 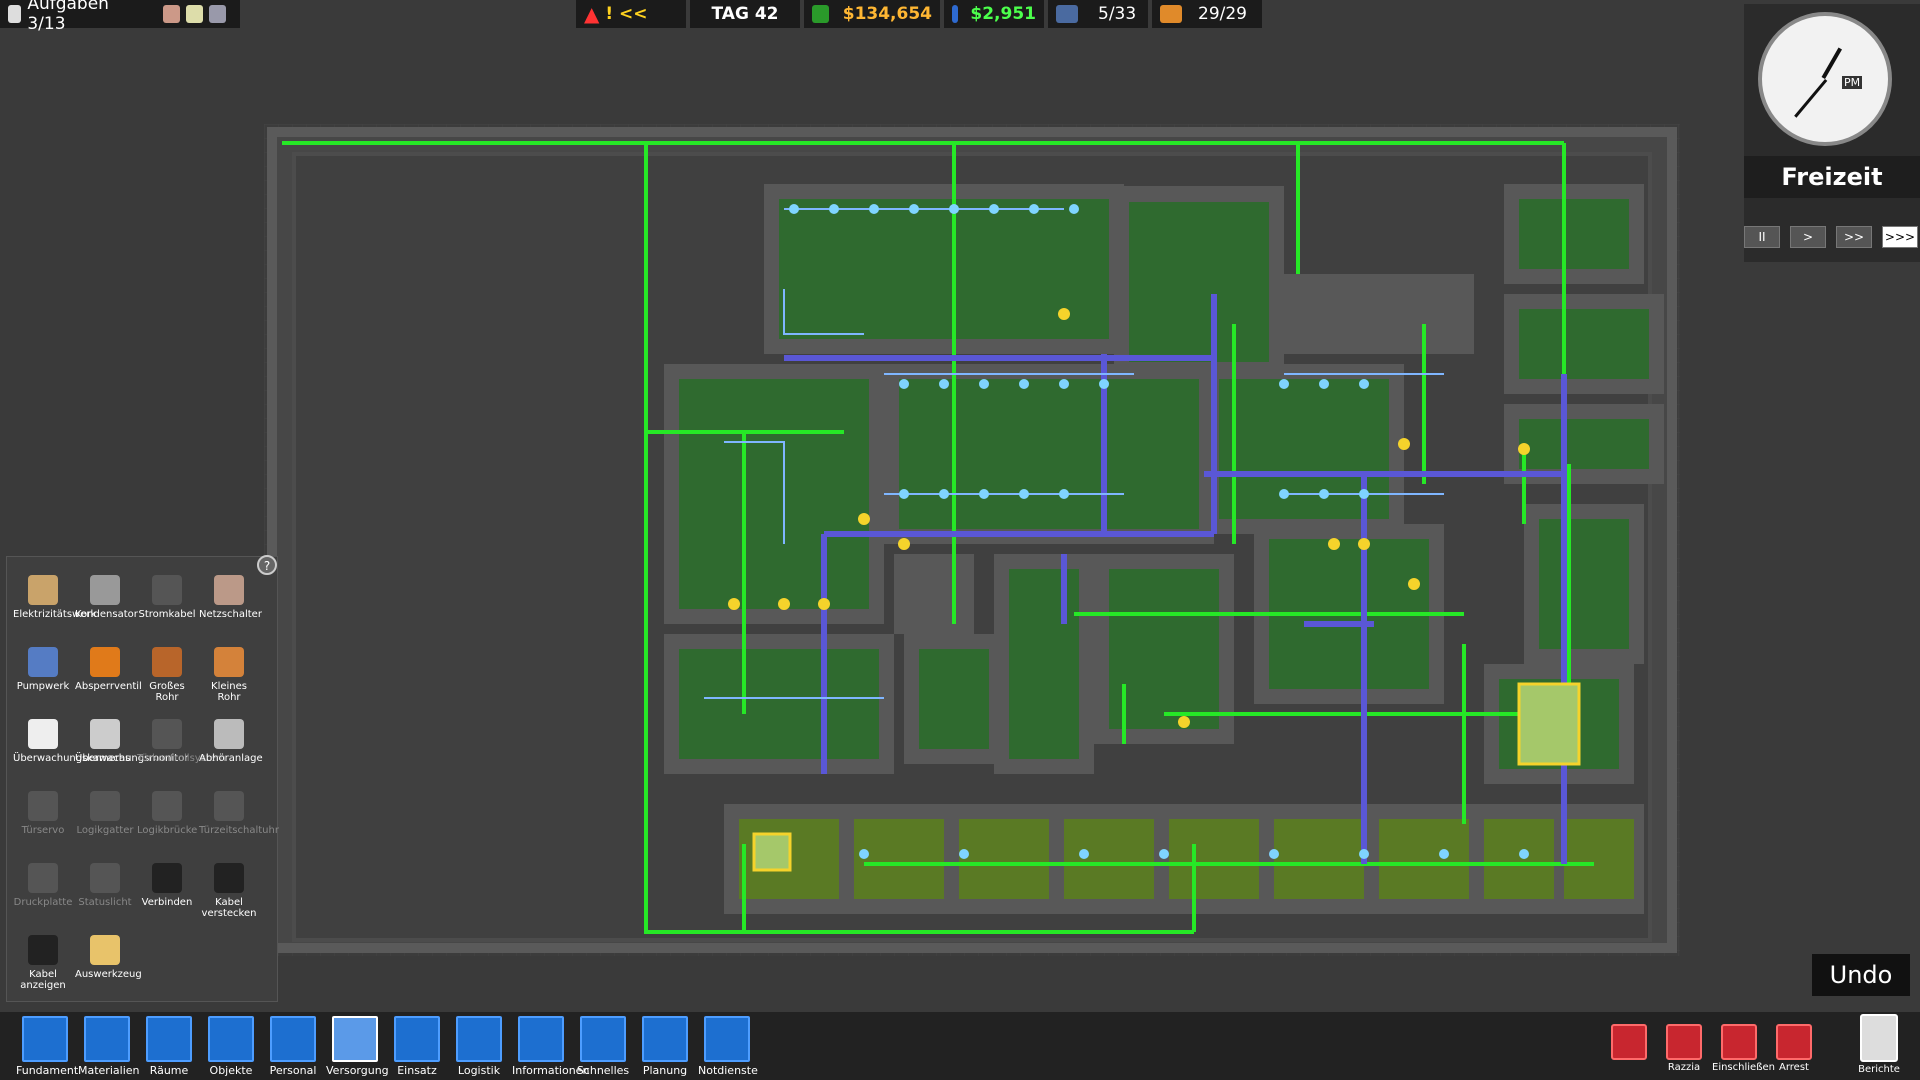 I want to click on tool-label: Logikbrücke, so click(x=167, y=830).